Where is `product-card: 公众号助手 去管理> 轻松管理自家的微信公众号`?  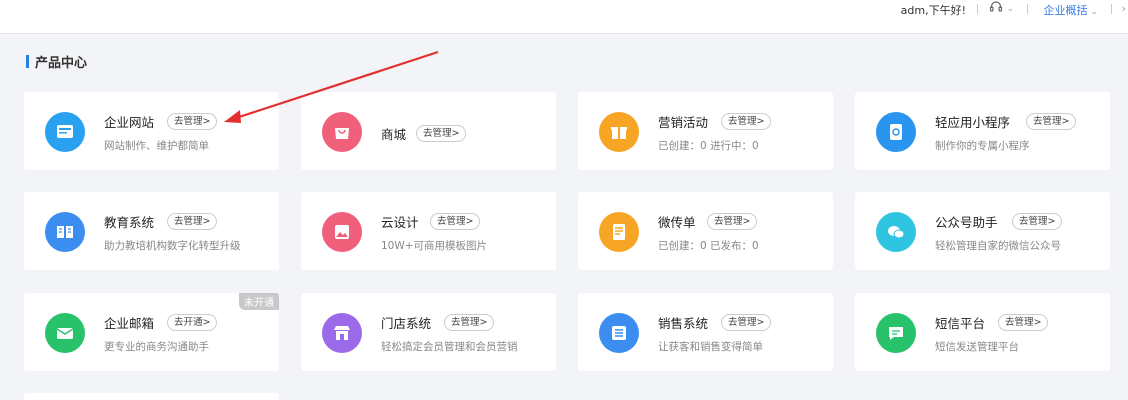 product-card: 公众号助手 去管理> 轻松管理自家的微信公众号 is located at coordinates (982, 231).